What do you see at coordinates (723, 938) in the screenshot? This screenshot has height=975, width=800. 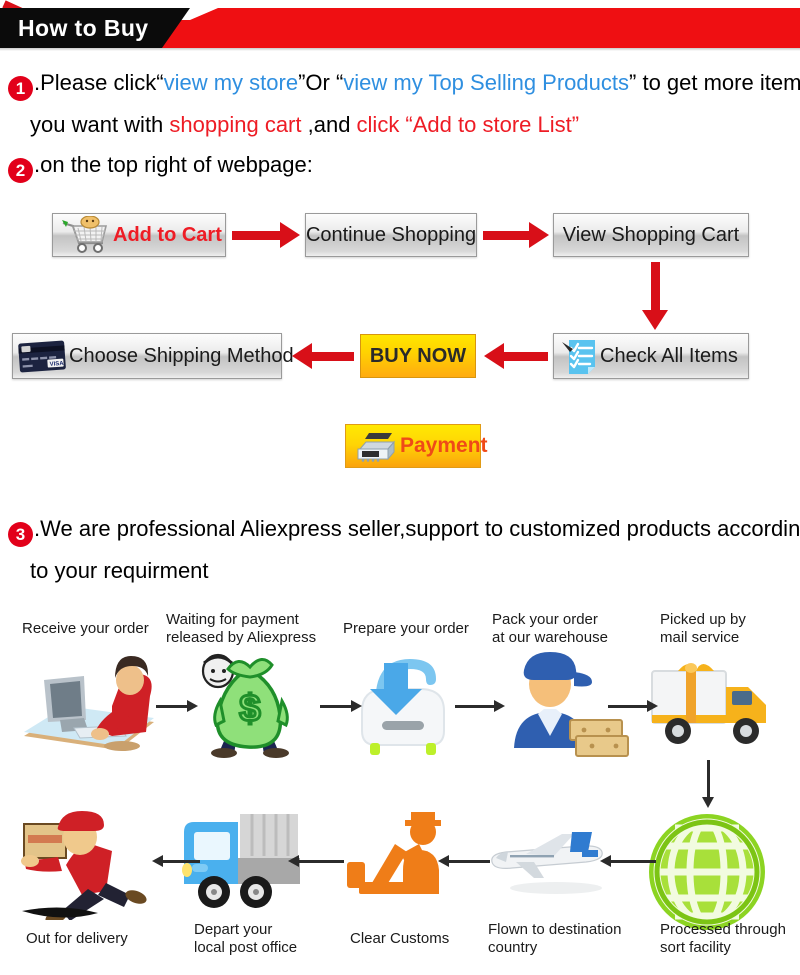 I see `process-label-sort-facility: Processed through sort facility` at bounding box center [723, 938].